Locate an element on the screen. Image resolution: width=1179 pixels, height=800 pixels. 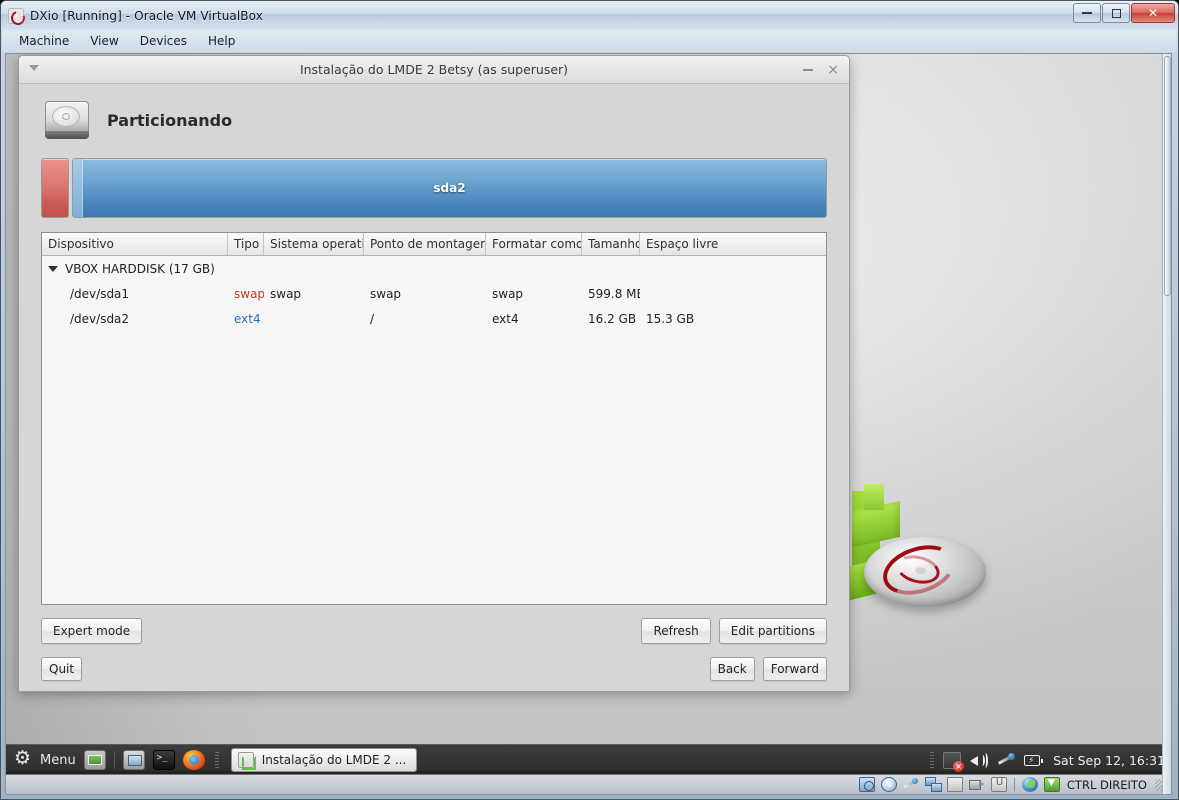
column-header-sistema-operativo: Sistema operativo is located at coordinates (314, 244).